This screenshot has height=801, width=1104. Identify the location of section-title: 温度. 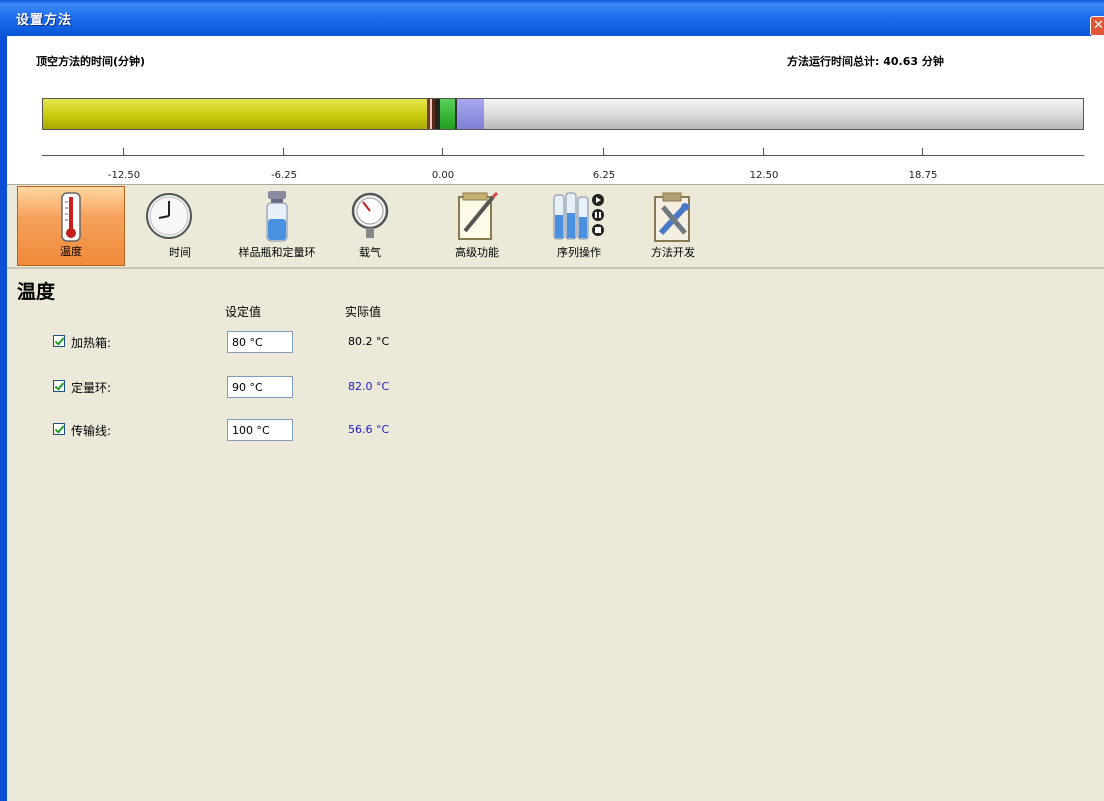
(36, 292).